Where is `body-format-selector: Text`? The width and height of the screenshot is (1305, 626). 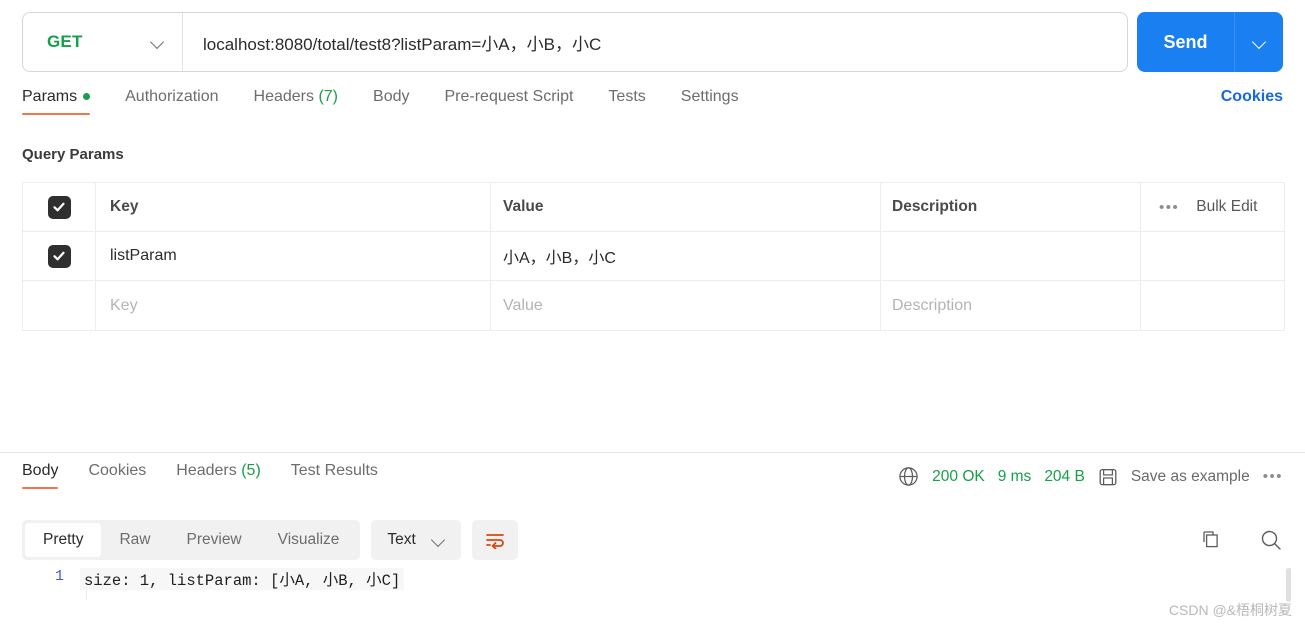 body-format-selector: Text is located at coordinates (416, 540).